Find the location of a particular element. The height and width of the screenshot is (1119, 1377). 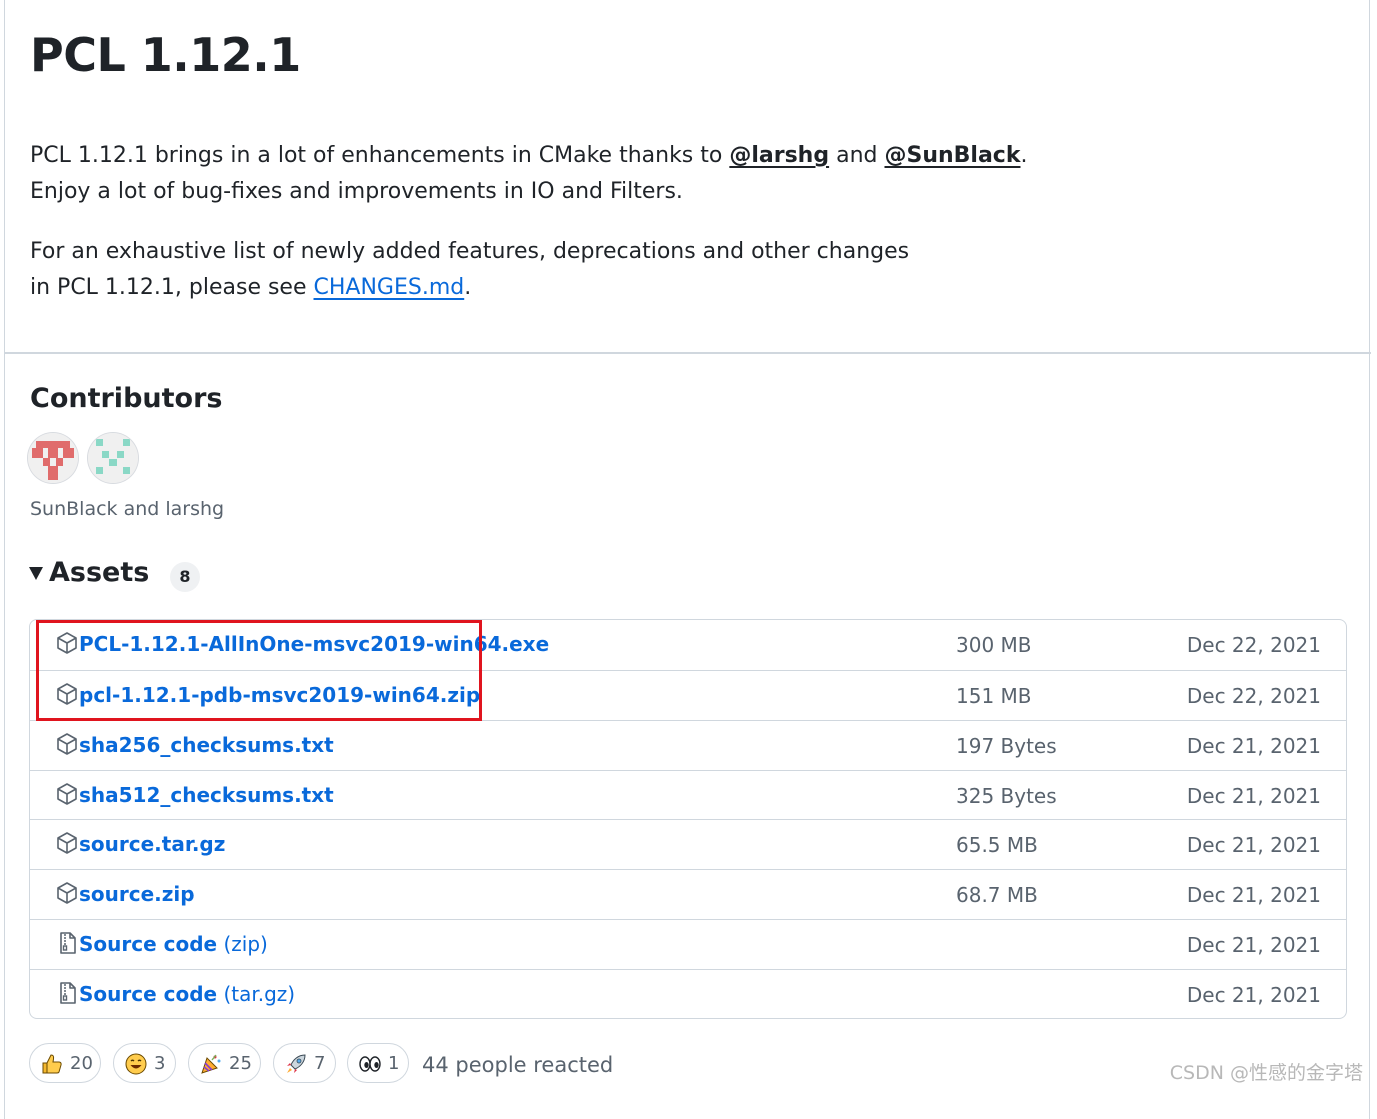

tada-icon is located at coordinates (211, 1064).